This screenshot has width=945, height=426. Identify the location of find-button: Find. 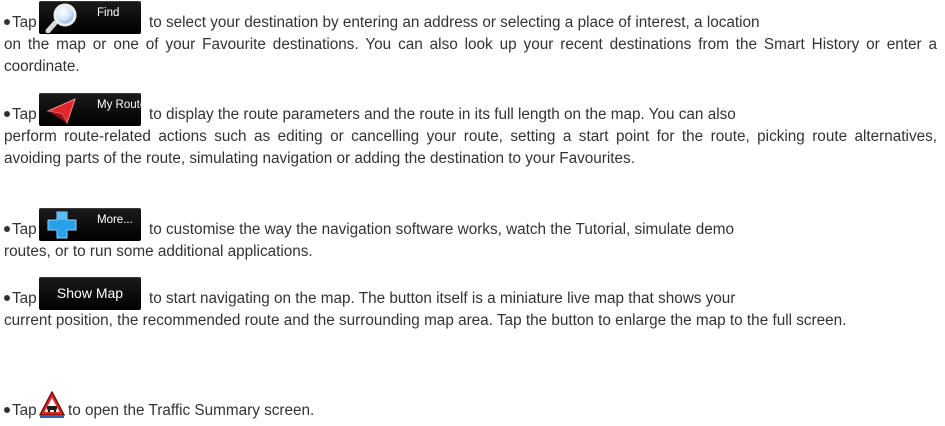
(90, 17).